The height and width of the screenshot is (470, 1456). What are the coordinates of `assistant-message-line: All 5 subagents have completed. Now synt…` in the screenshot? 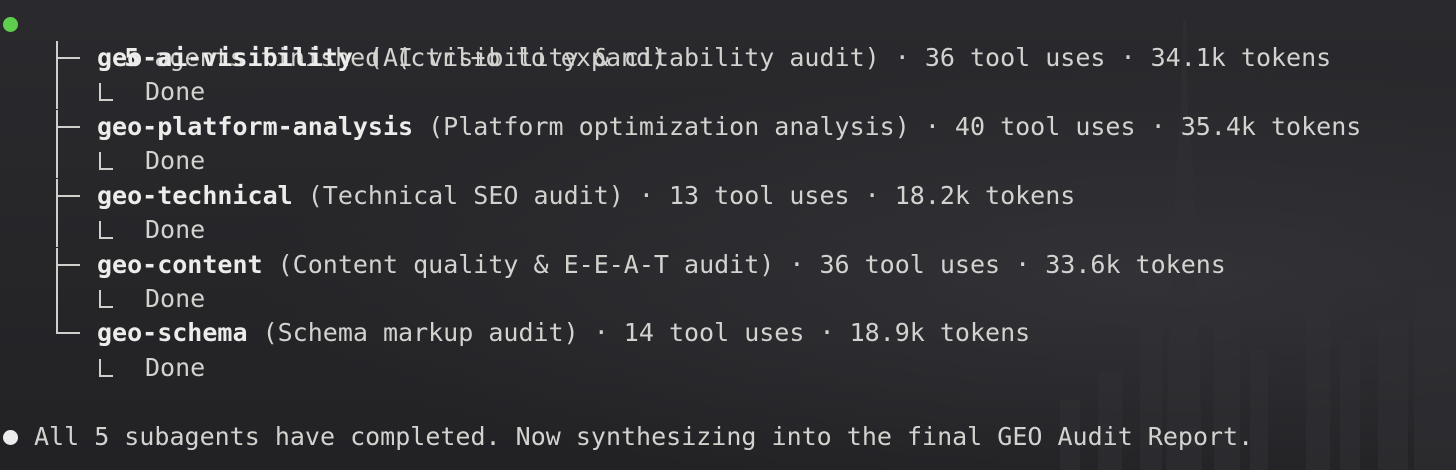 It's located at (728, 437).